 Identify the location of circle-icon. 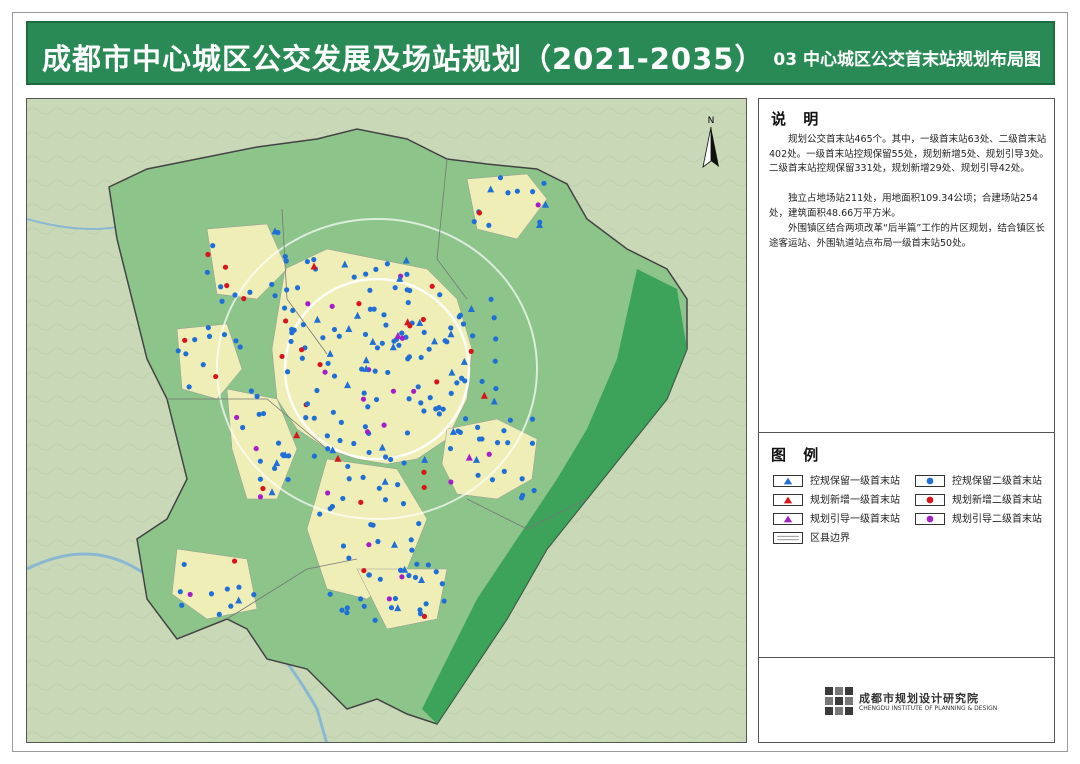
(930, 481).